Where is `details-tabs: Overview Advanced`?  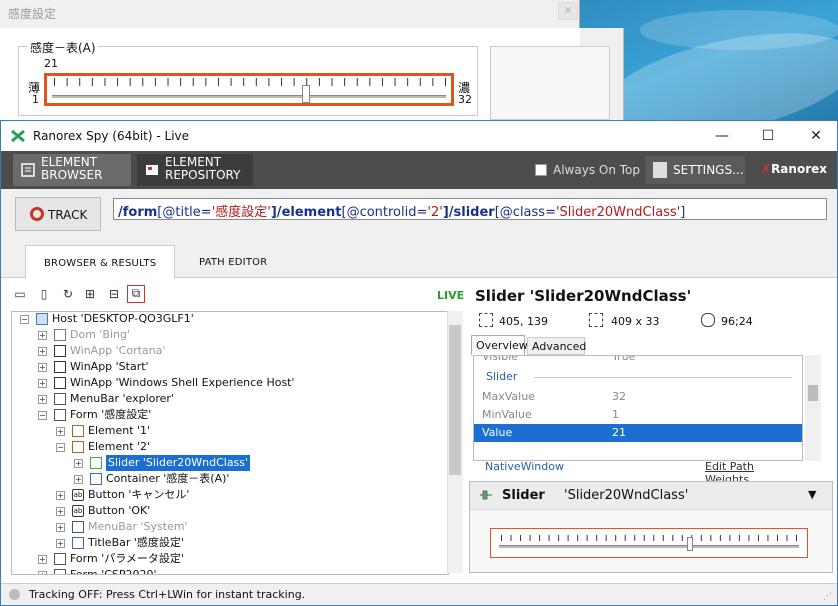 details-tabs: Overview Advanced is located at coordinates (641, 345).